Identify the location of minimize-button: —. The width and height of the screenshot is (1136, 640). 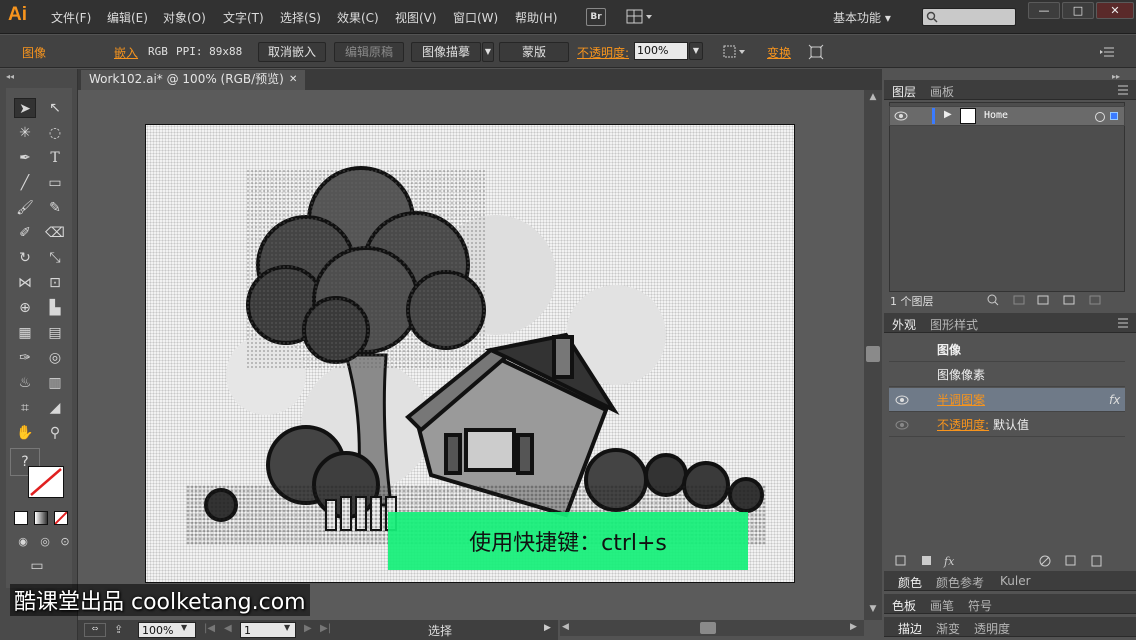
(1044, 10).